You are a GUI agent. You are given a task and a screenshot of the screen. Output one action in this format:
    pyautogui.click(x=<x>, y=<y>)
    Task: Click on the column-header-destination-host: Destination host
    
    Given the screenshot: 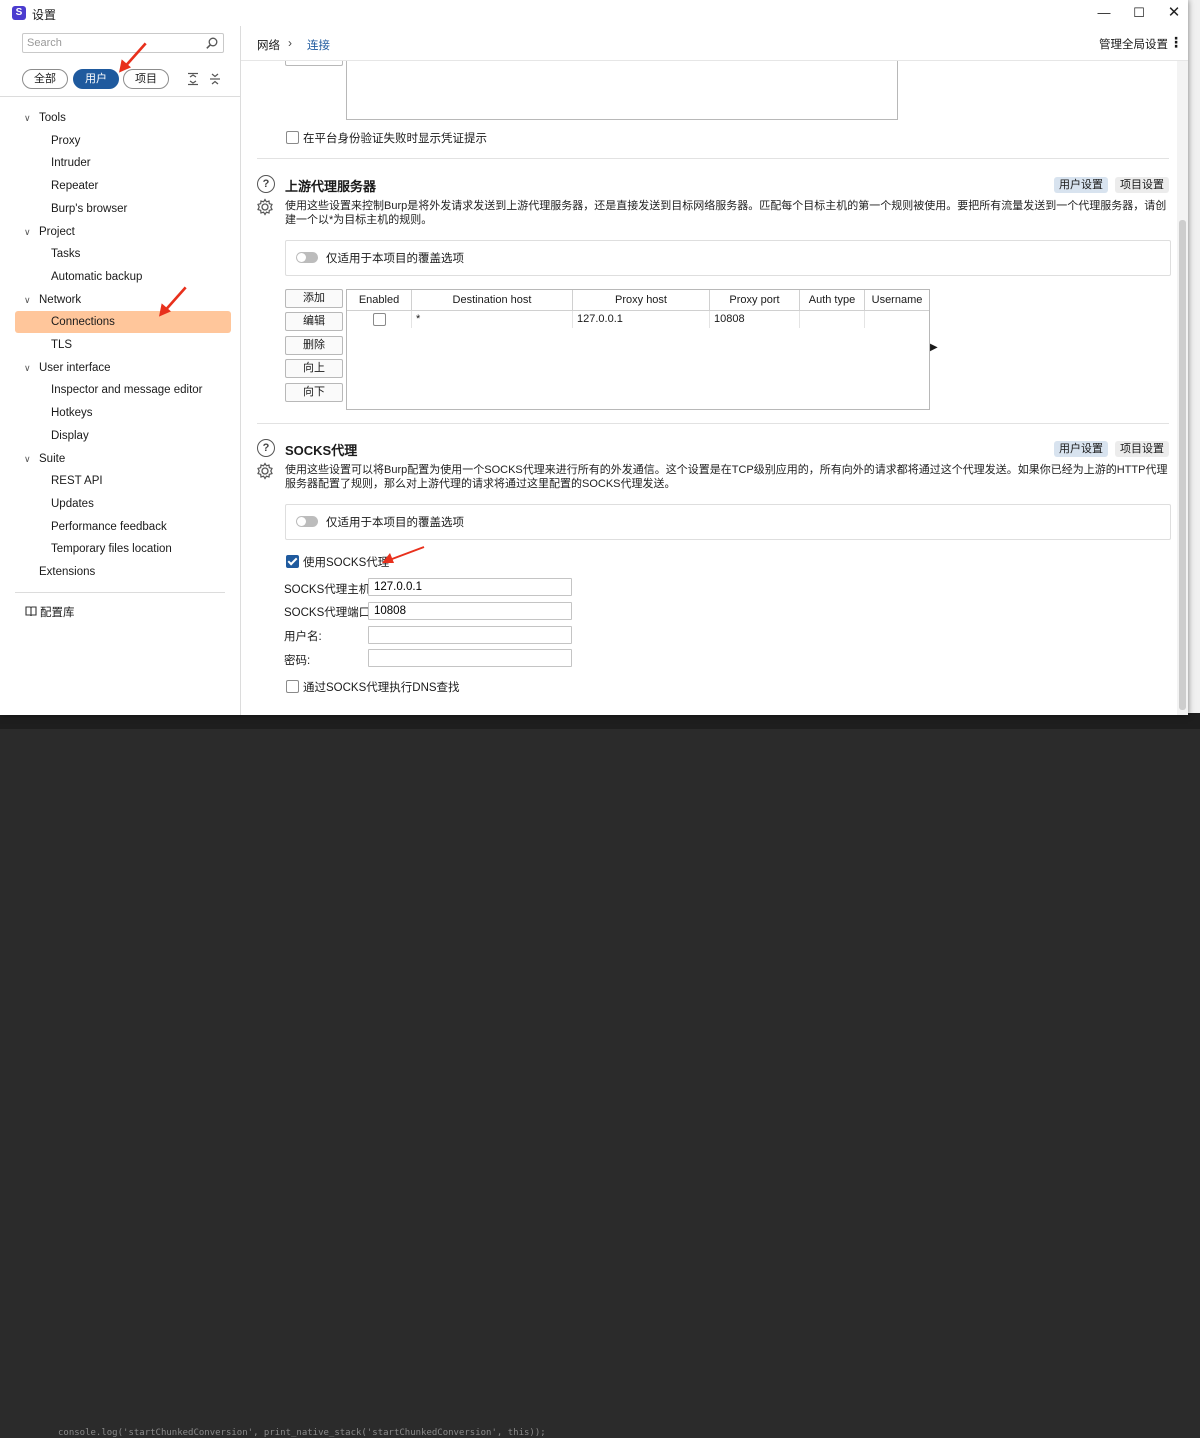 What is the action you would take?
    pyautogui.click(x=492, y=300)
    